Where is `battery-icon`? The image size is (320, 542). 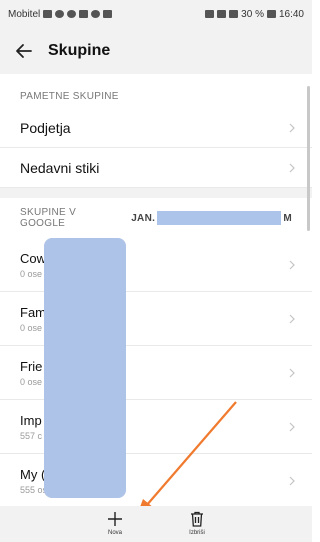
battery-icon is located at coordinates (271, 14).